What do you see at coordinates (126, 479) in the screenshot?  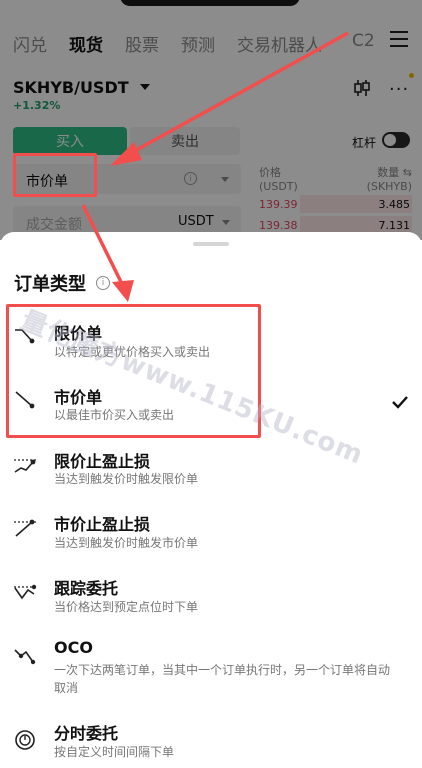 I see `option-stop-limit-desc: 当达到触发价时触发限价单` at bounding box center [126, 479].